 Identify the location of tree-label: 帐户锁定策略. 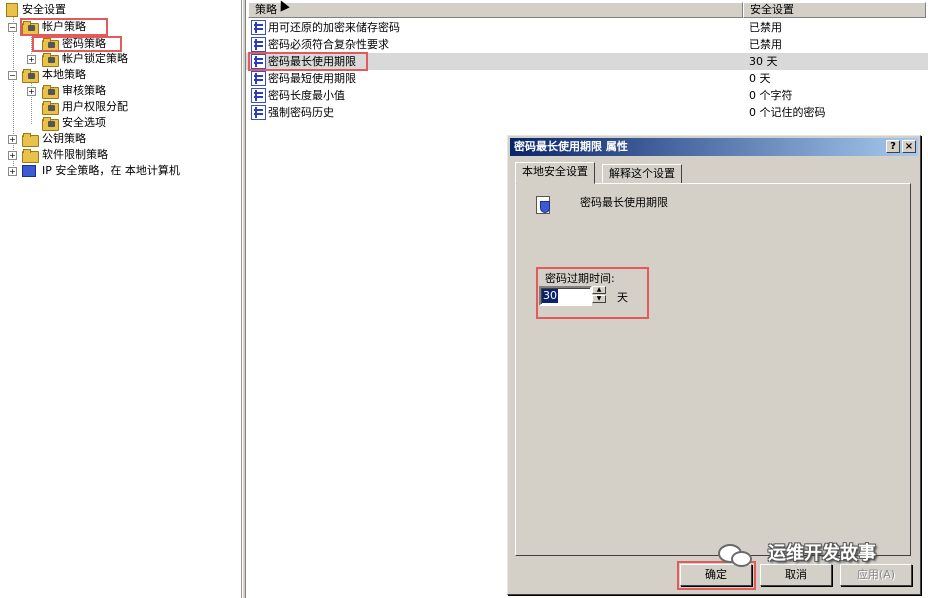
(95, 58).